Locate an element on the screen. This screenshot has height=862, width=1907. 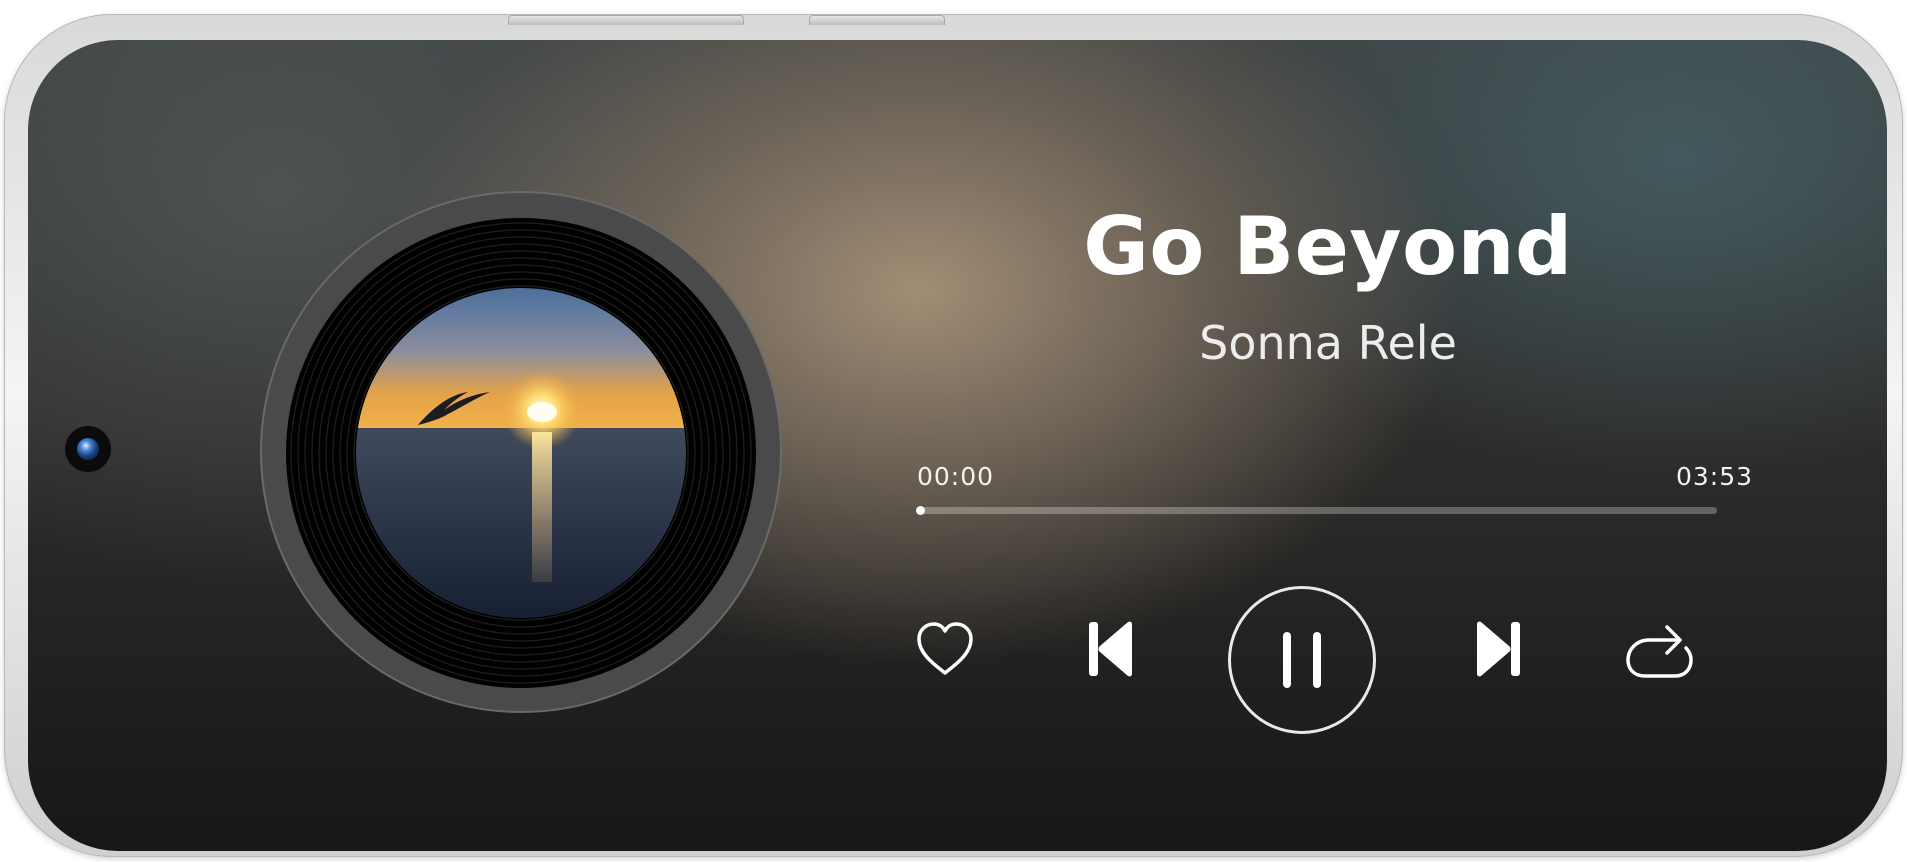
skip-next-icon is located at coordinates (1498, 649).